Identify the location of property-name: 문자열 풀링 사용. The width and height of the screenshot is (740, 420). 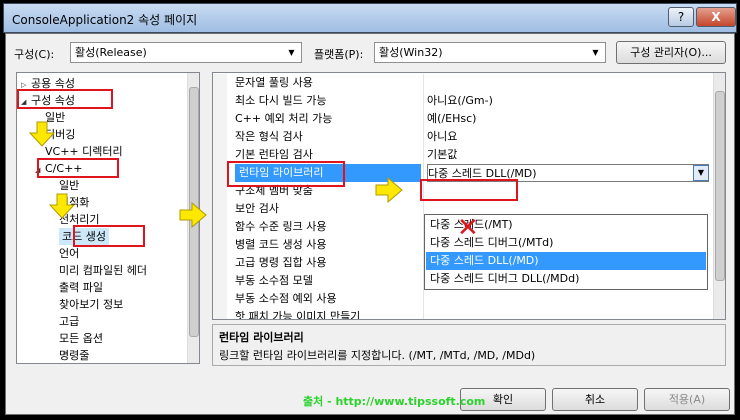
(274, 82).